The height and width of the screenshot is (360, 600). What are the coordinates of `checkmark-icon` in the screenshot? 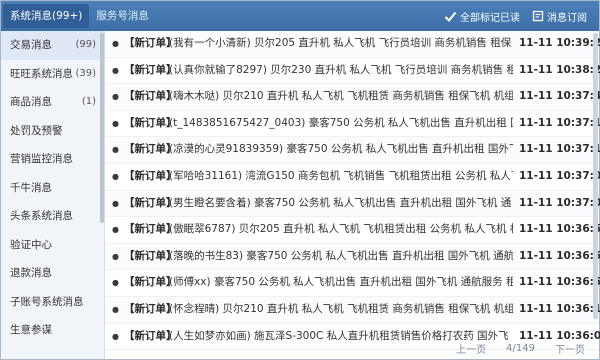 It's located at (450, 16).